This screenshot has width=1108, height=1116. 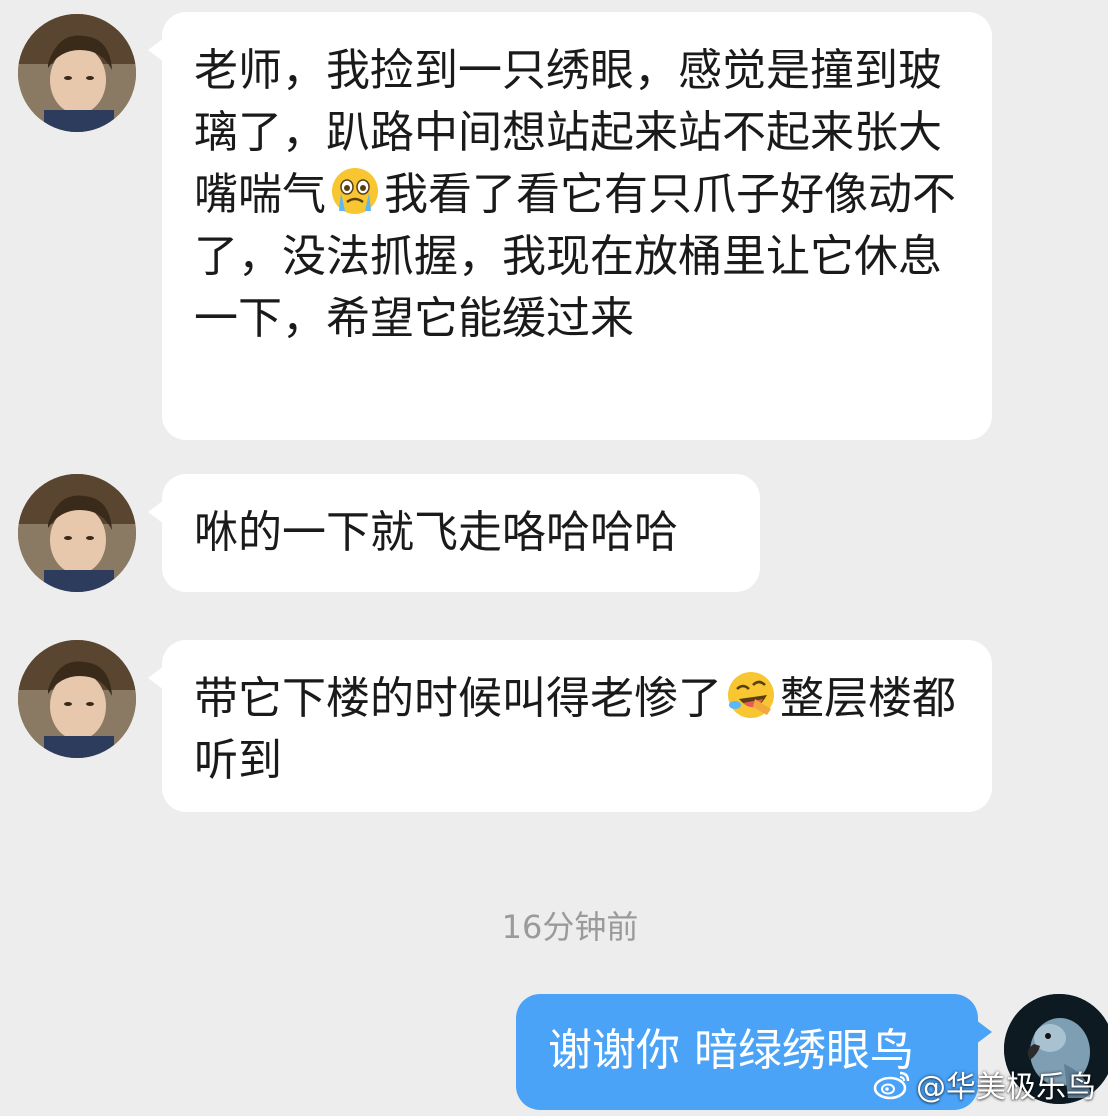 I want to click on reply-text: 谢谢你 暗绿绣眼鸟, so click(x=731, y=1050).